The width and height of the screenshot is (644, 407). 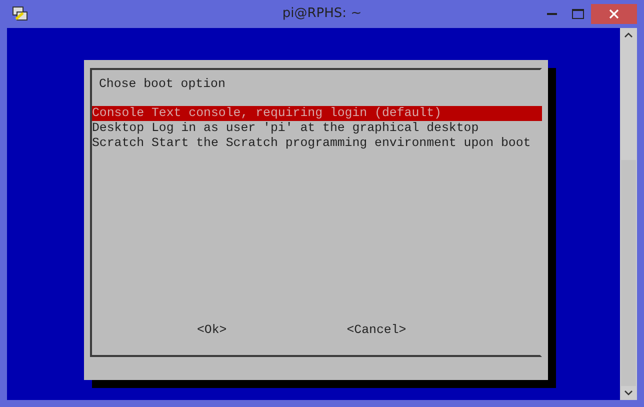 I want to click on minimize-icon, so click(x=552, y=14).